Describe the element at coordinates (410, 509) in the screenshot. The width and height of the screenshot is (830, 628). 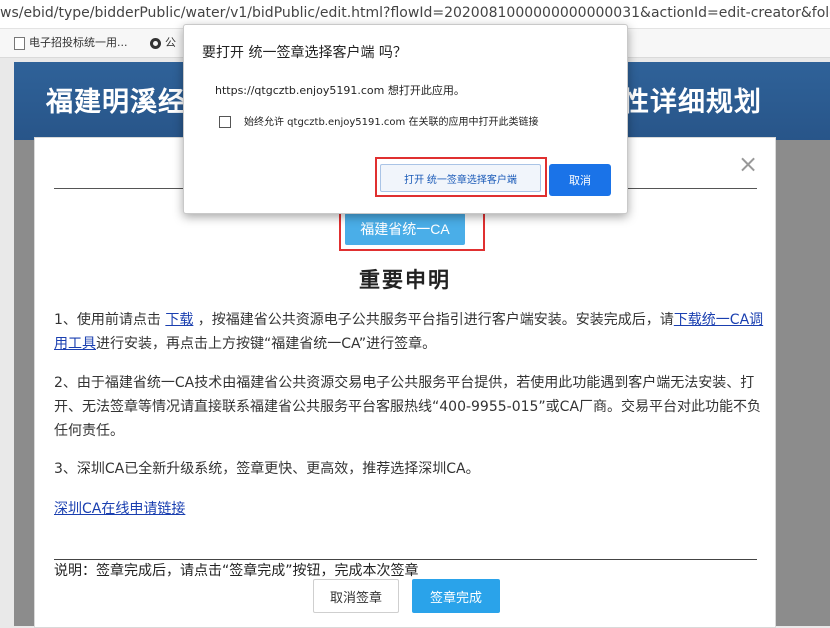
I see `shenzhen-ca-row: 深圳CA在线申请链接` at that location.